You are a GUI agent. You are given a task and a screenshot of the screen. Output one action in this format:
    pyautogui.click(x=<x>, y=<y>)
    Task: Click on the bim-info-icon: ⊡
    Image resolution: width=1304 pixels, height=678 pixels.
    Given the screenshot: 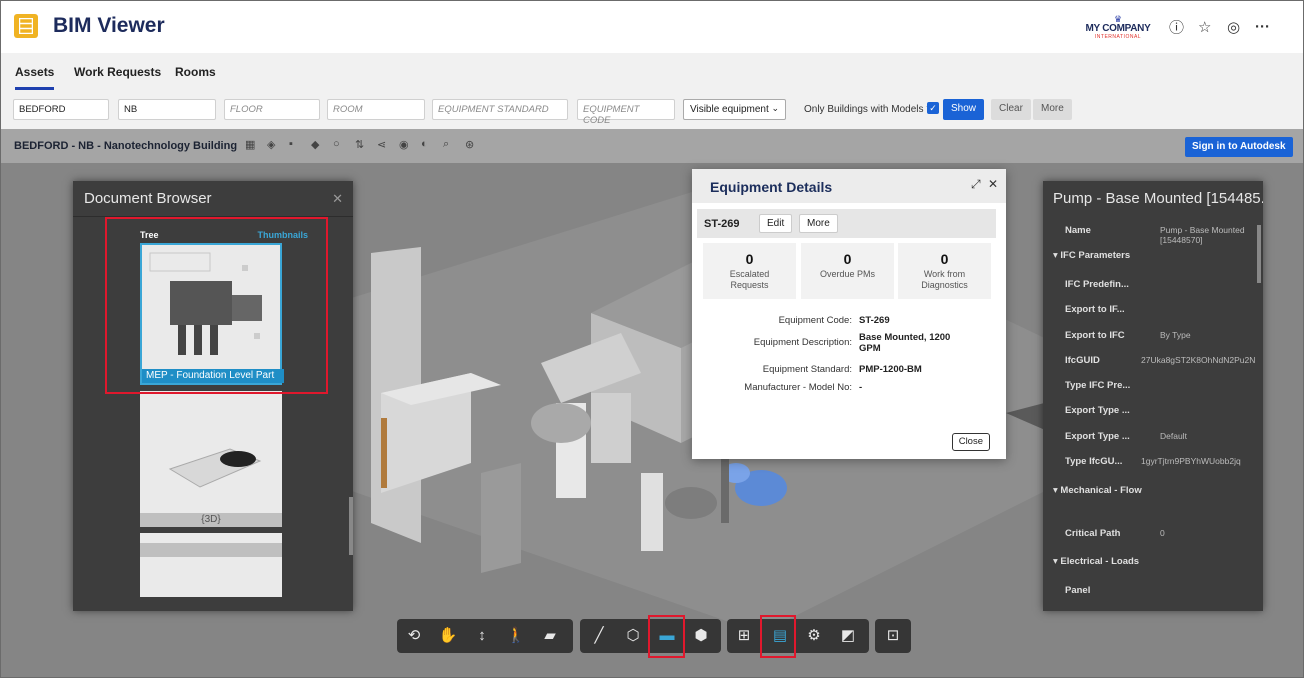 What is the action you would take?
    pyautogui.click(x=893, y=636)
    